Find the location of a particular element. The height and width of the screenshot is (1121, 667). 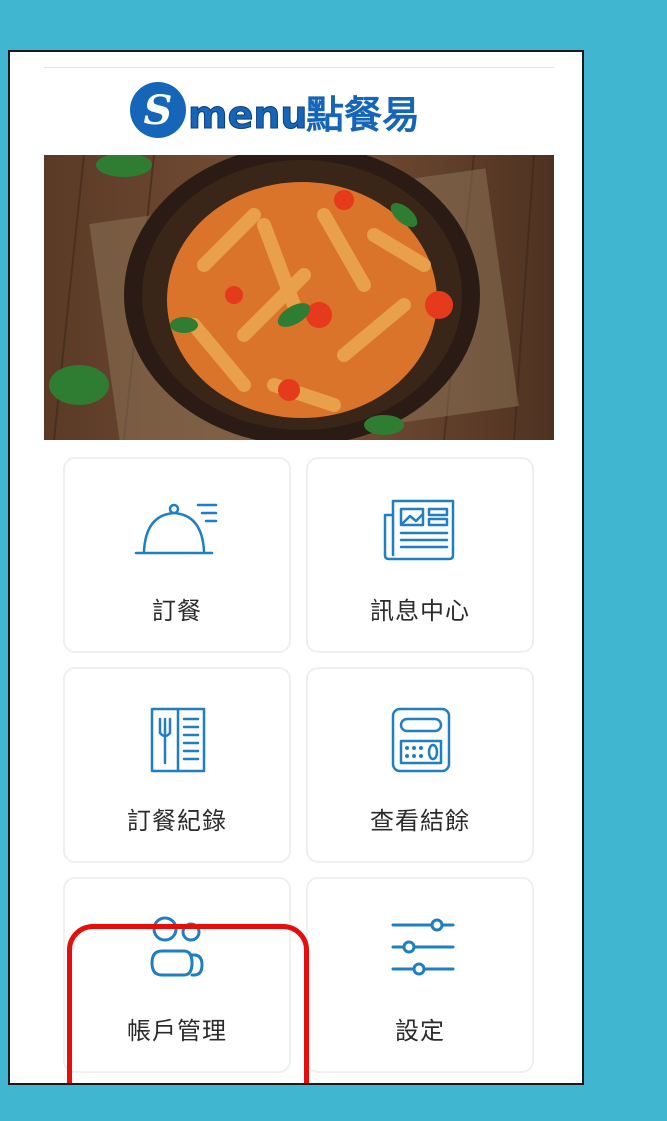

message-center-label: 訊息中心 is located at coordinates (420, 611).